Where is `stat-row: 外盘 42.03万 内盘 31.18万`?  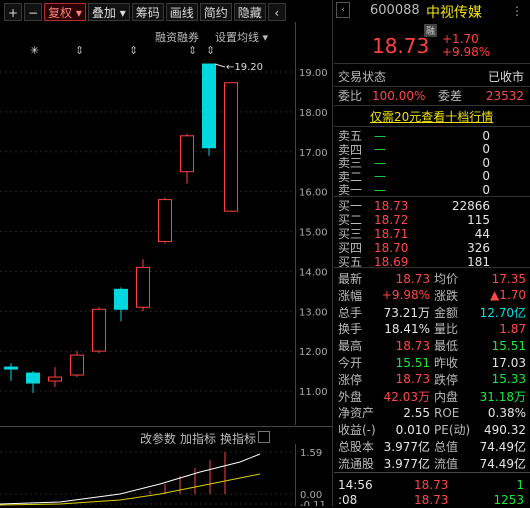 stat-row: 外盘 42.03万 内盘 31.18万 is located at coordinates (432, 396).